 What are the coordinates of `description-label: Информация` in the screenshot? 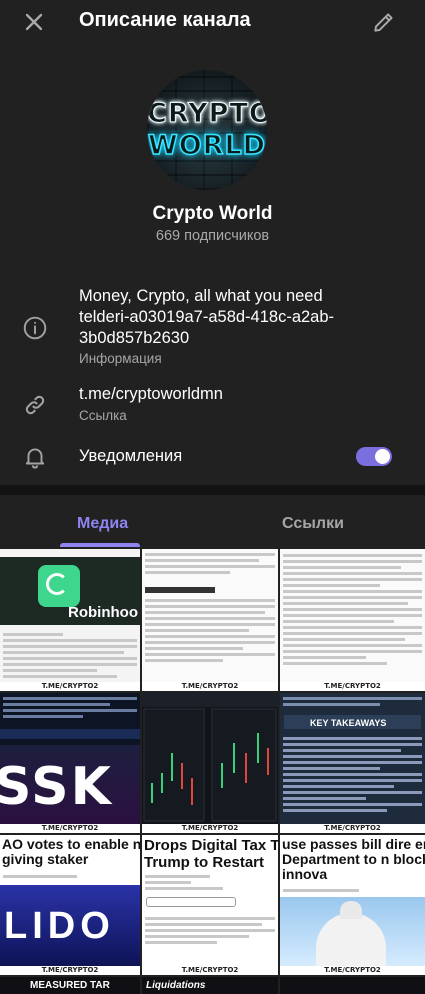 It's located at (120, 358).